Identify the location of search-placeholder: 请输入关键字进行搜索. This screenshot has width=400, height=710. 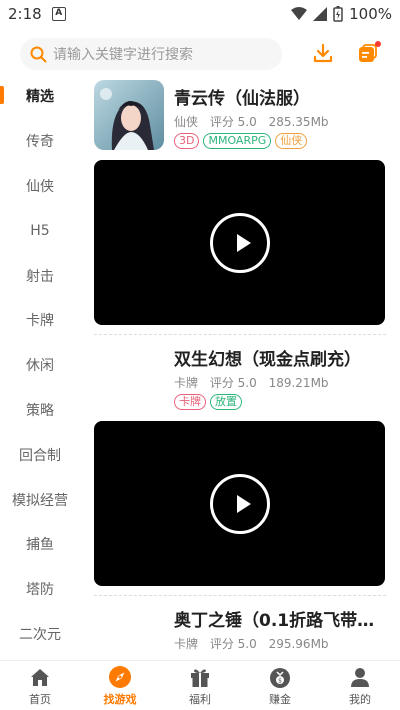
(123, 55).